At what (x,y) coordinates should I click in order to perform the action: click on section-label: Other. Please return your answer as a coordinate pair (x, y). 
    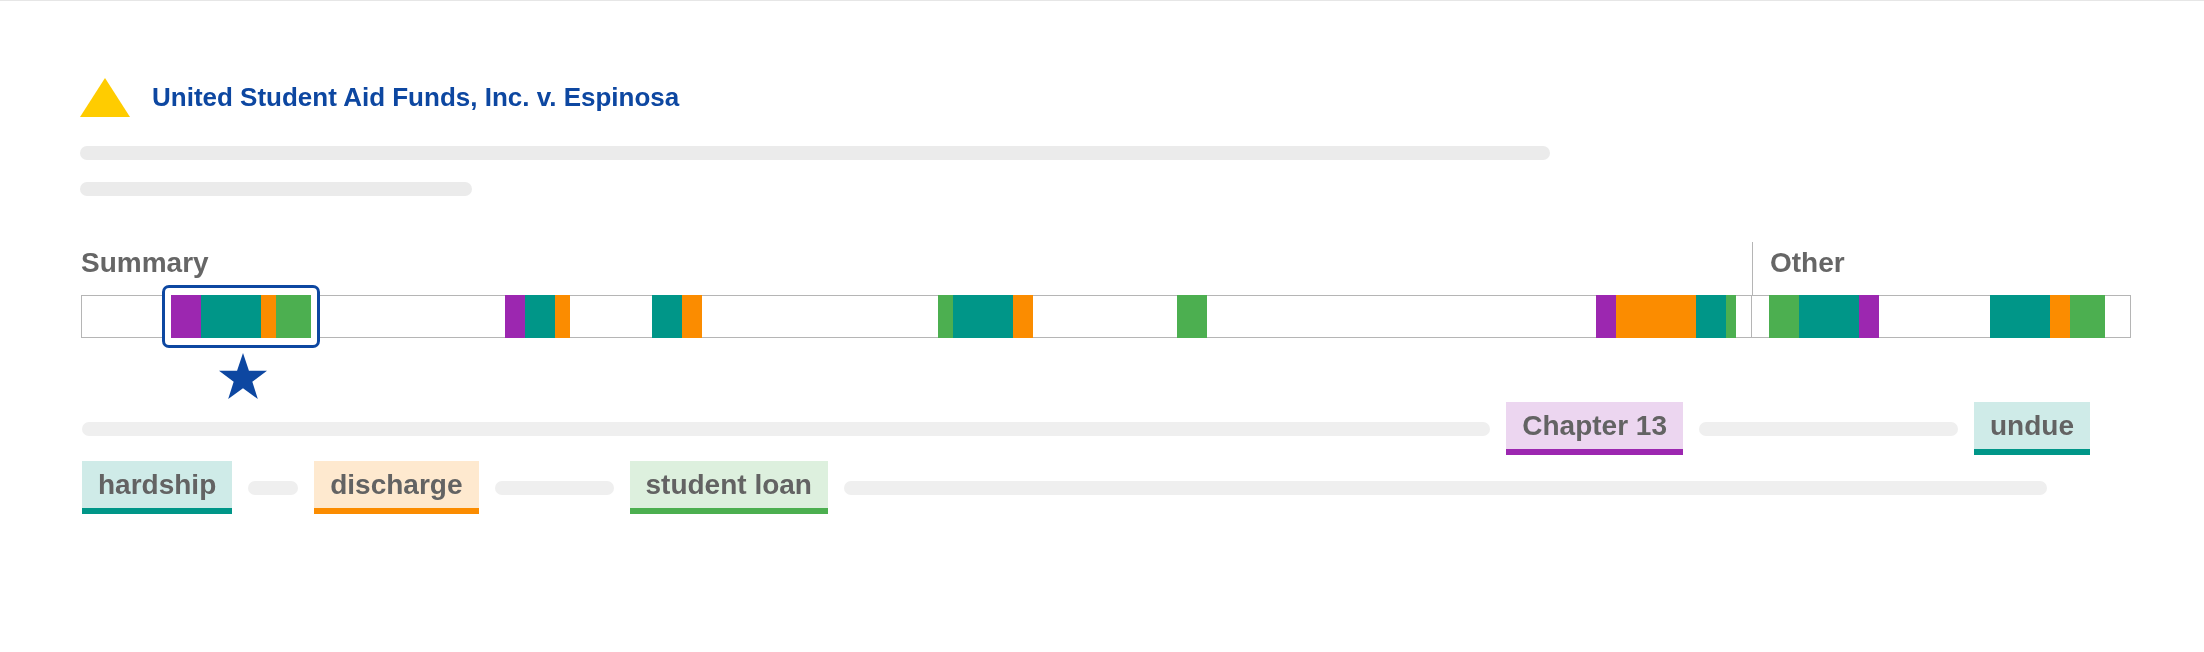
    Looking at the image, I should click on (1807, 262).